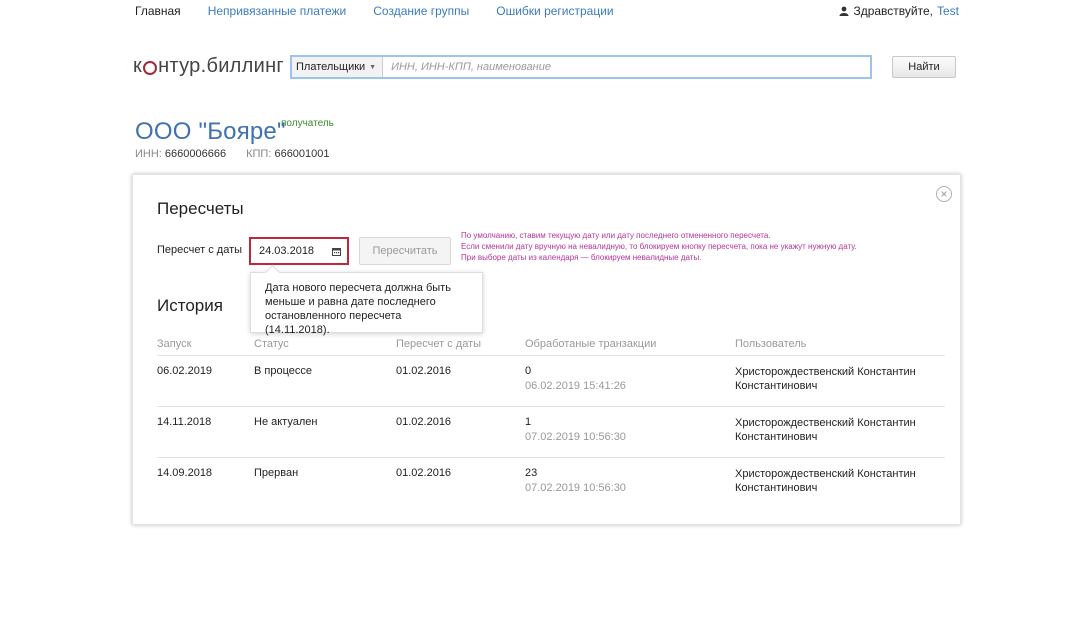  I want to click on user-icon, so click(844, 11).